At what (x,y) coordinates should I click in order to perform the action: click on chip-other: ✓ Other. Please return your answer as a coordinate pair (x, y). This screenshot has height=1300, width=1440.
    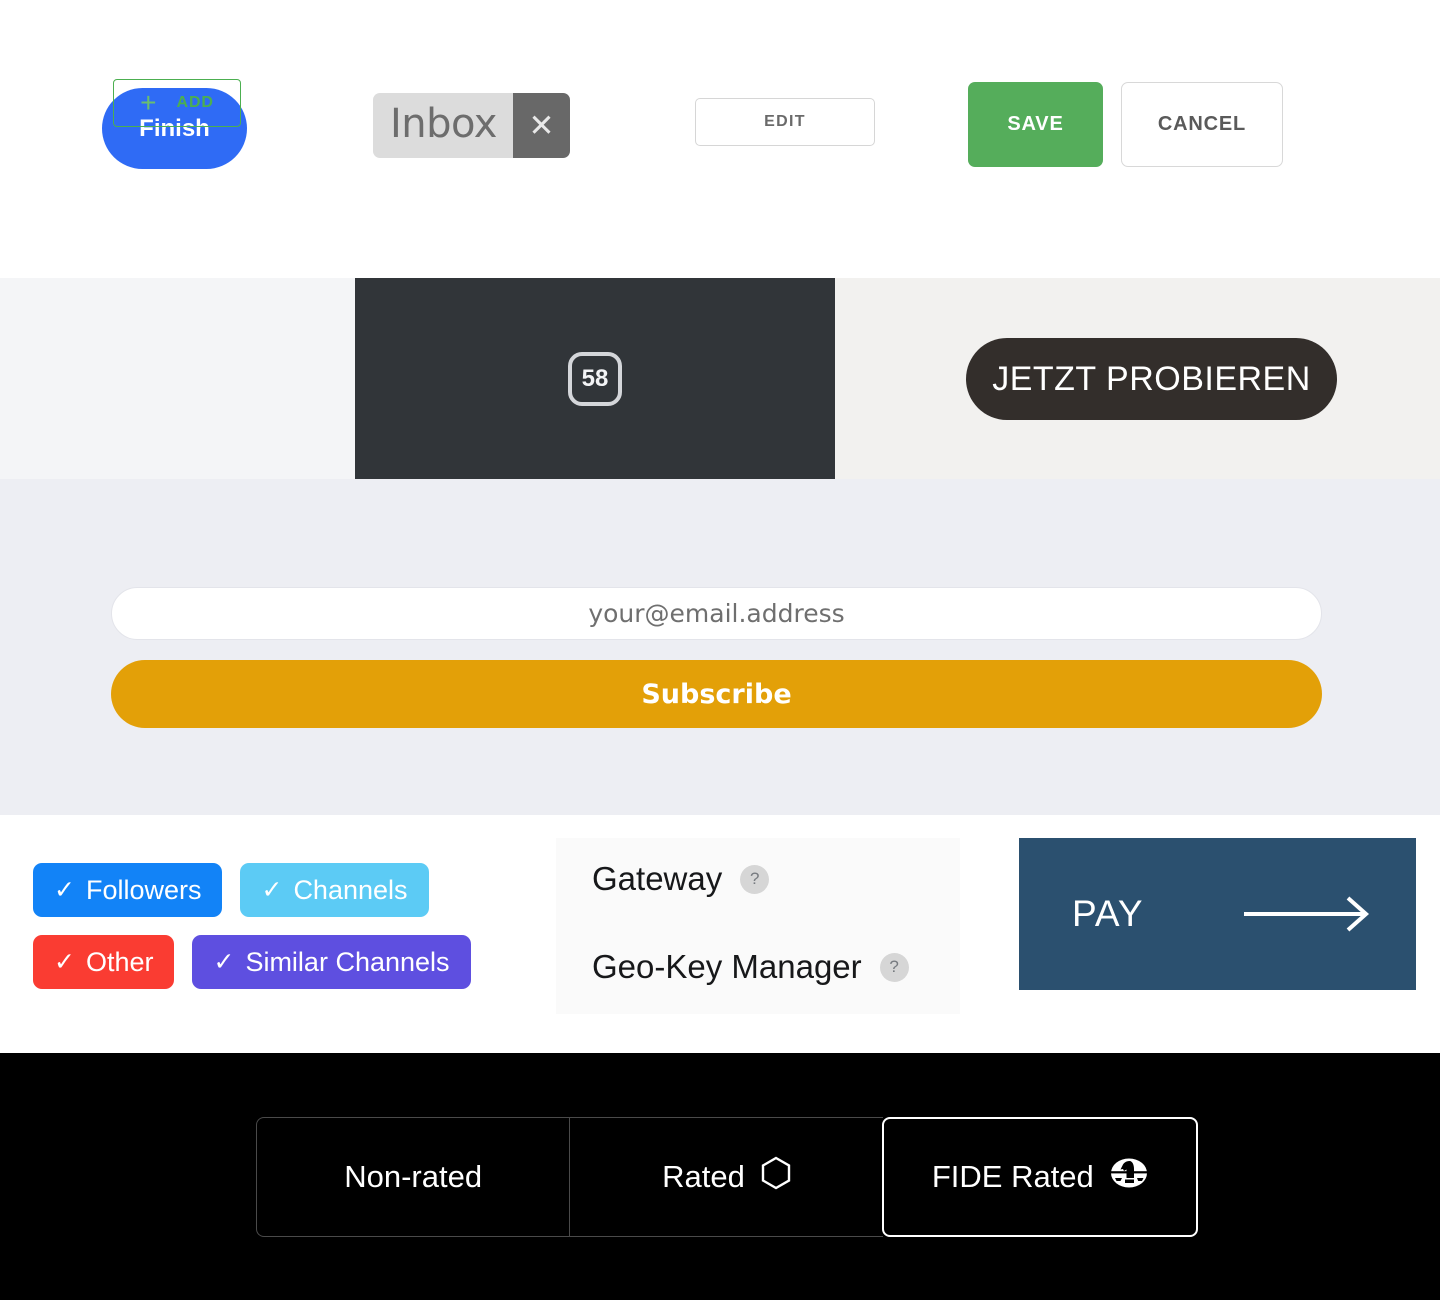
    Looking at the image, I should click on (104, 962).